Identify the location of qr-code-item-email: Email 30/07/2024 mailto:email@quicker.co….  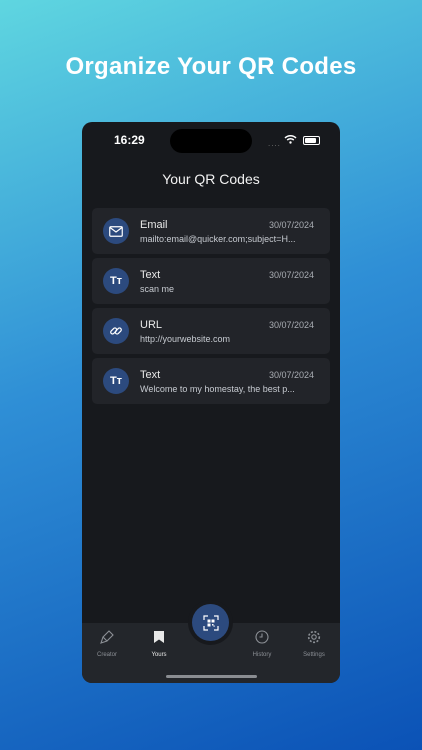
(211, 231).